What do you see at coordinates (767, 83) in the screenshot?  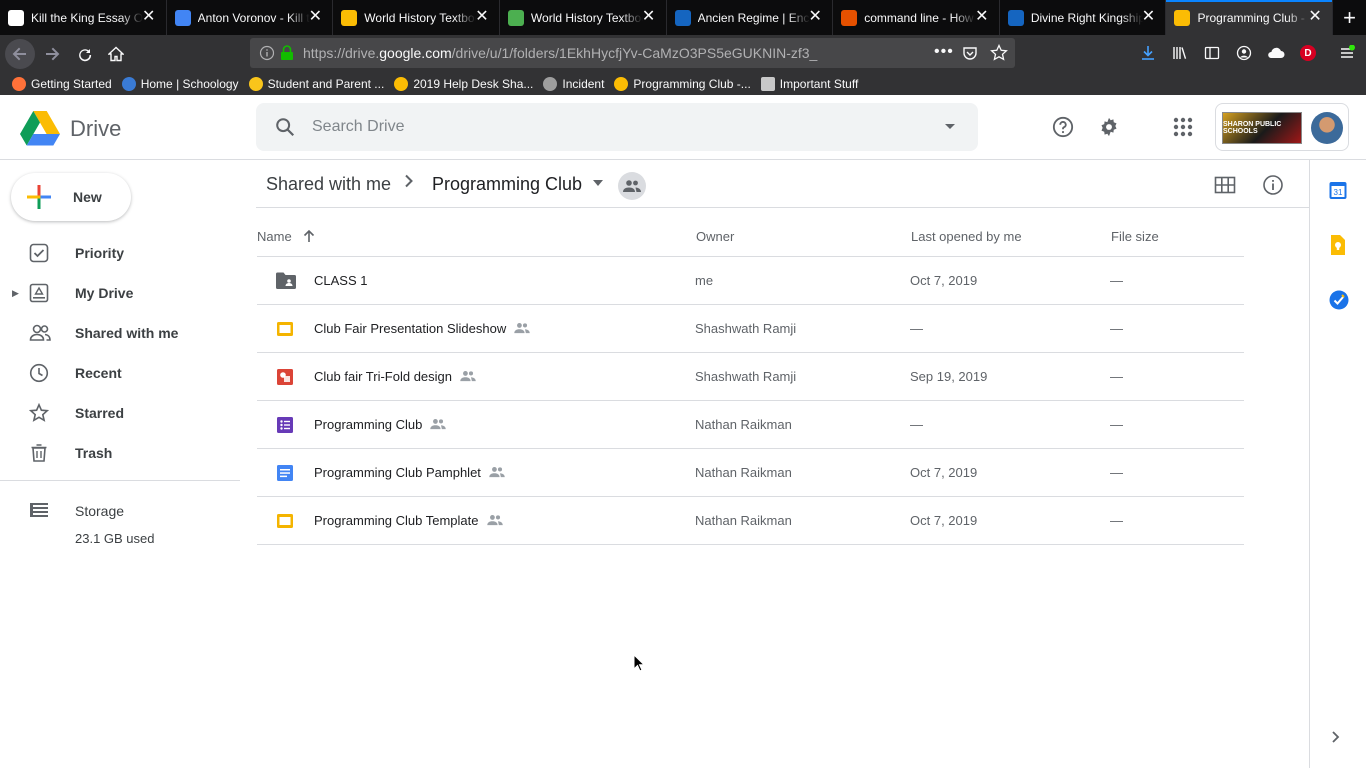 I see `folder-icon` at bounding box center [767, 83].